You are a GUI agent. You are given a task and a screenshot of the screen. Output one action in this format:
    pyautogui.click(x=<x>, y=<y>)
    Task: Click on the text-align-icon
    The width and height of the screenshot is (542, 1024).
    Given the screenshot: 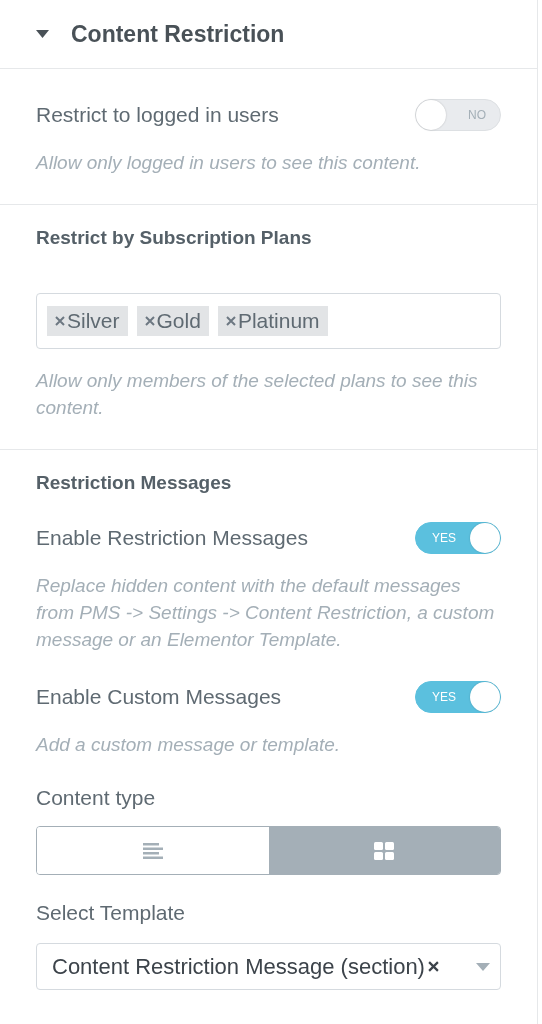 What is the action you would take?
    pyautogui.click(x=152, y=850)
    